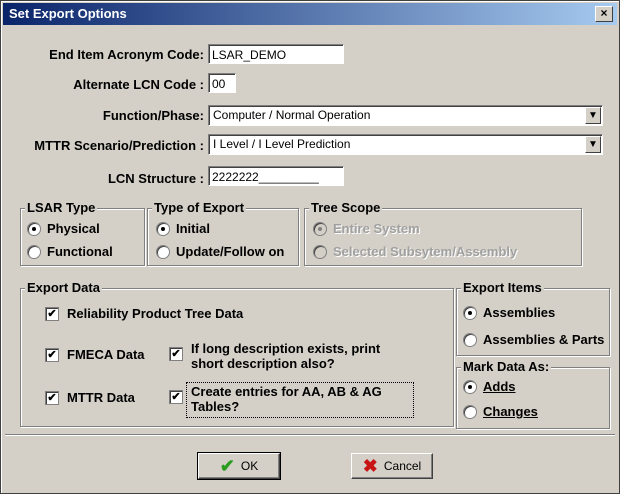 The width and height of the screenshot is (620, 494). I want to click on tree-entire-label: Entire System, so click(376, 228).